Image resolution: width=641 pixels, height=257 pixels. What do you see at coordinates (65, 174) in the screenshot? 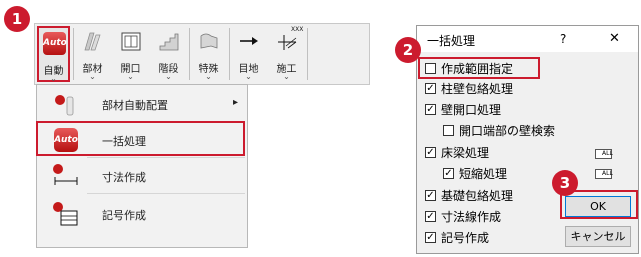
I see `dimension-icon` at bounding box center [65, 174].